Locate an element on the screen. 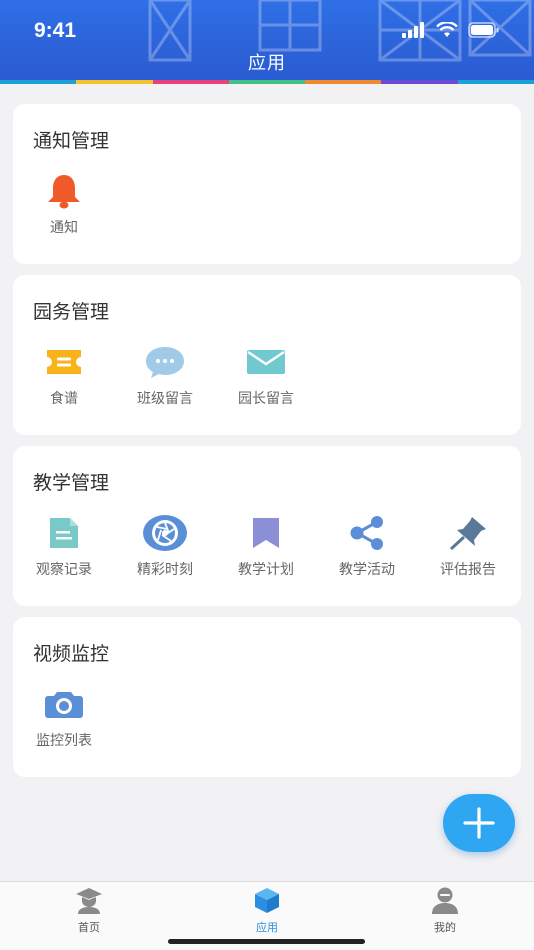 The height and width of the screenshot is (950, 534). app-item-recipe: 食谱 is located at coordinates (64, 375).